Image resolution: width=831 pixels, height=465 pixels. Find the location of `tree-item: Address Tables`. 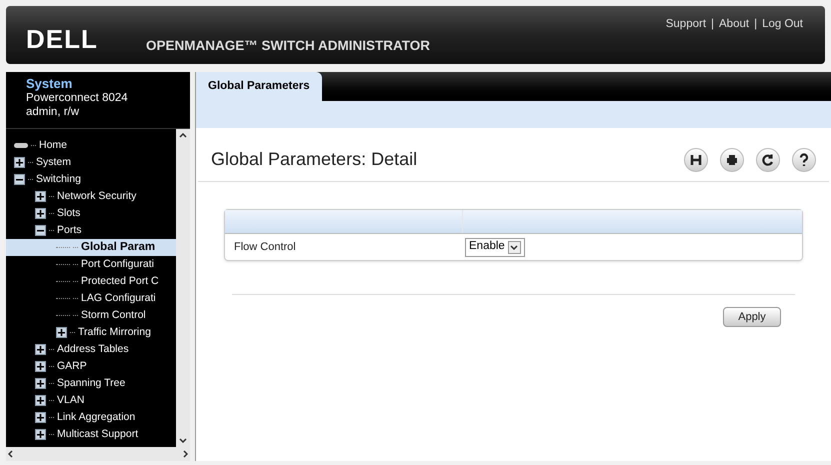

tree-item: Address Tables is located at coordinates (93, 350).